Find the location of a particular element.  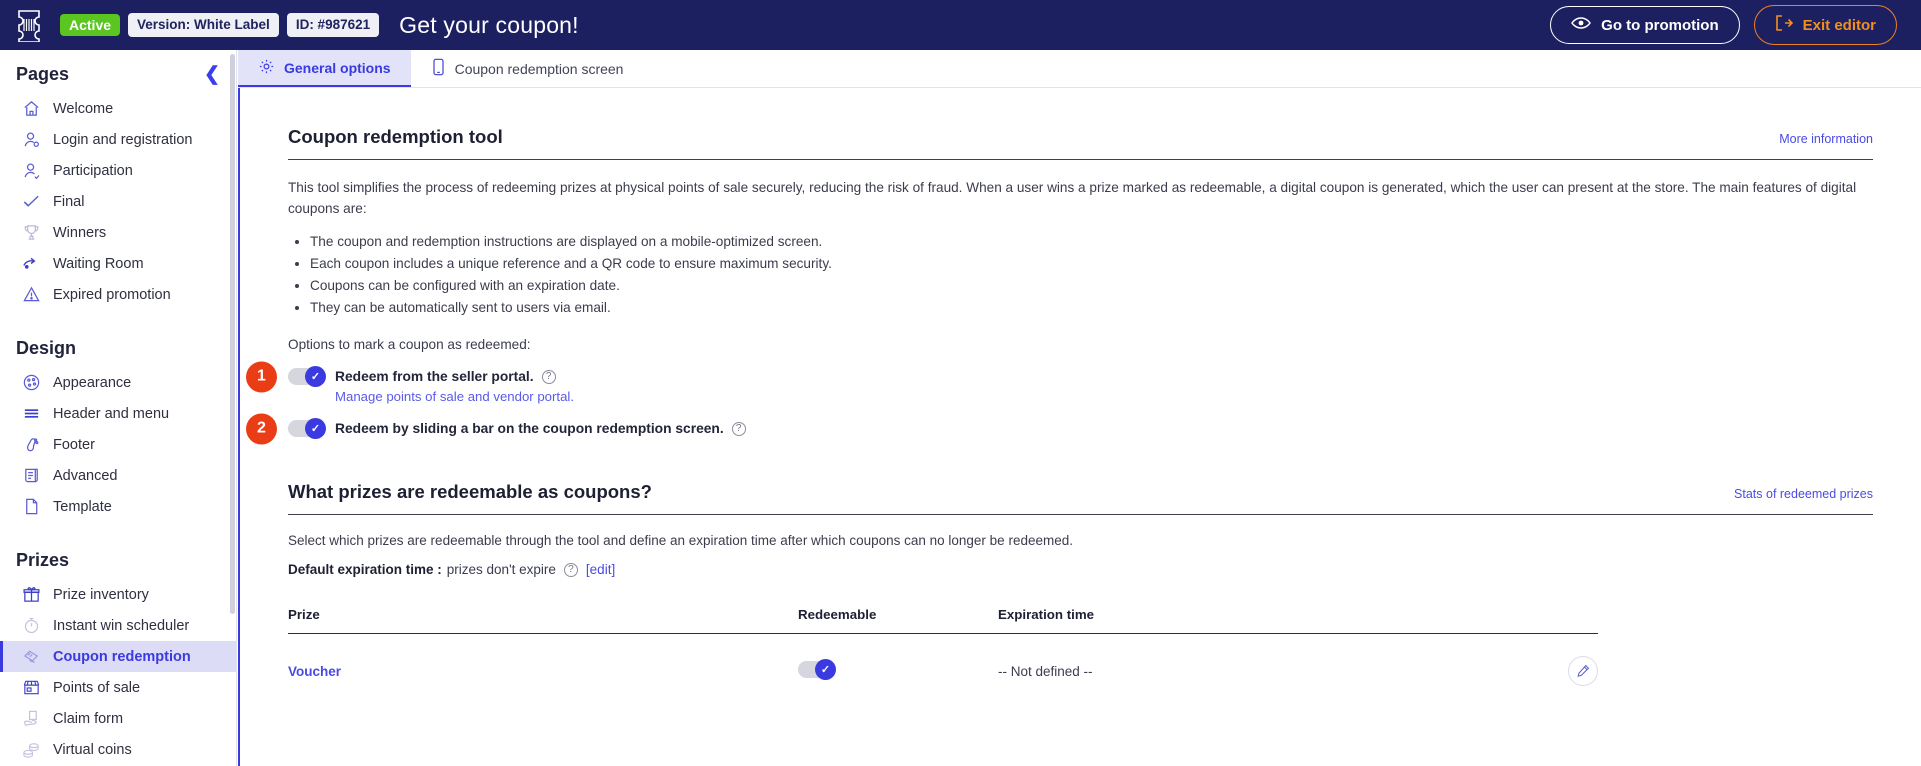

sidebar-item-footer: Footer is located at coordinates (118, 444).